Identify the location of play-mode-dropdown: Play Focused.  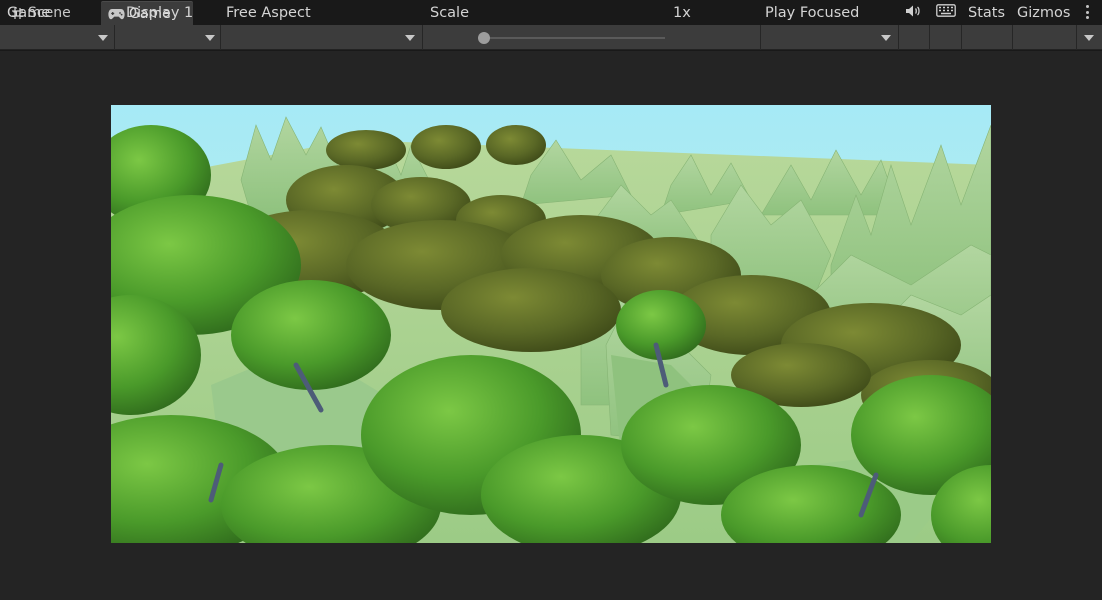
(830, 12).